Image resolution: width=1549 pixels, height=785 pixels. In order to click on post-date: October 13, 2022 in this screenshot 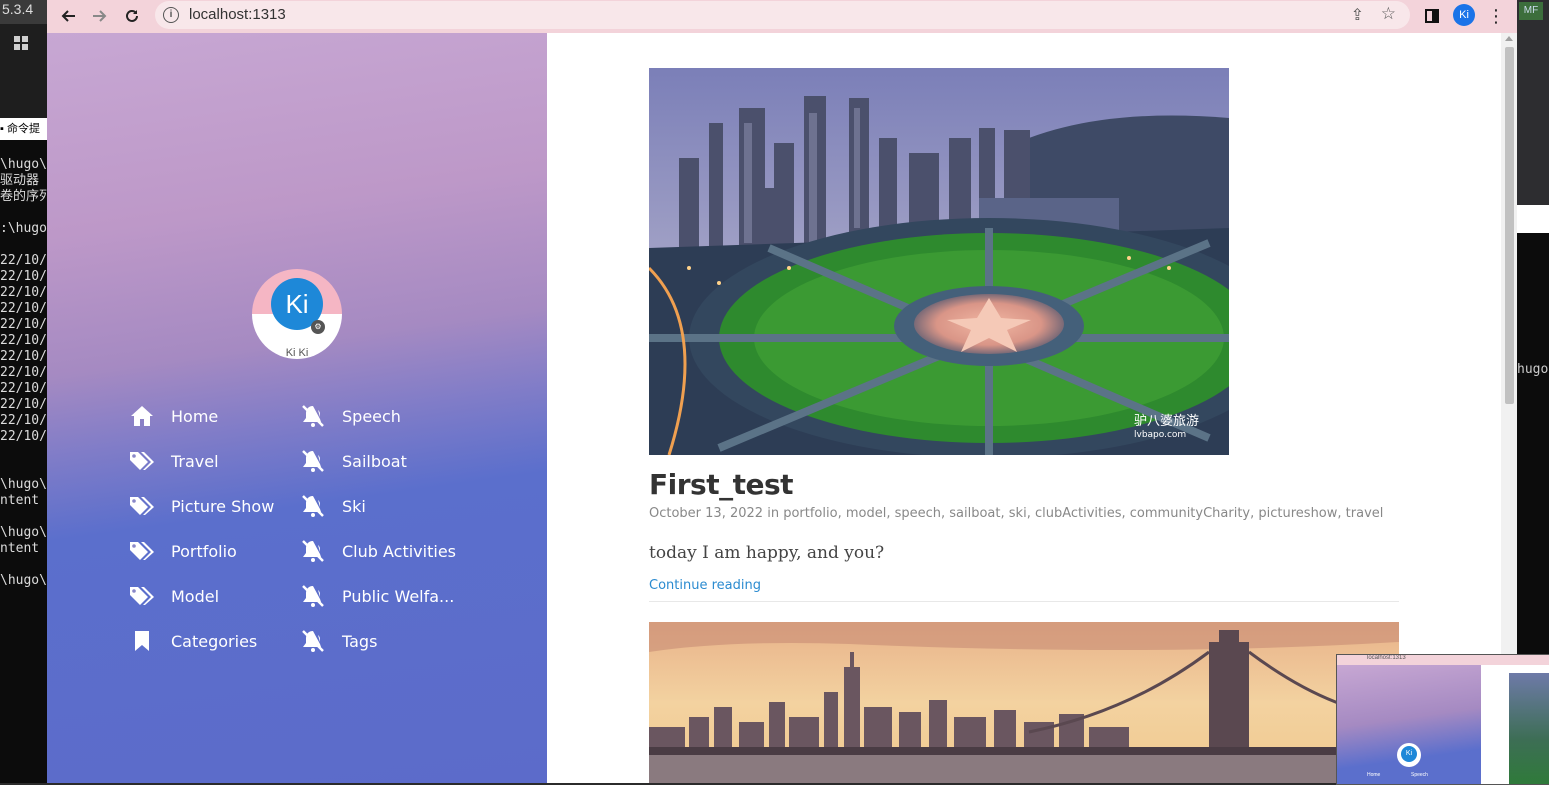, I will do `click(706, 513)`.